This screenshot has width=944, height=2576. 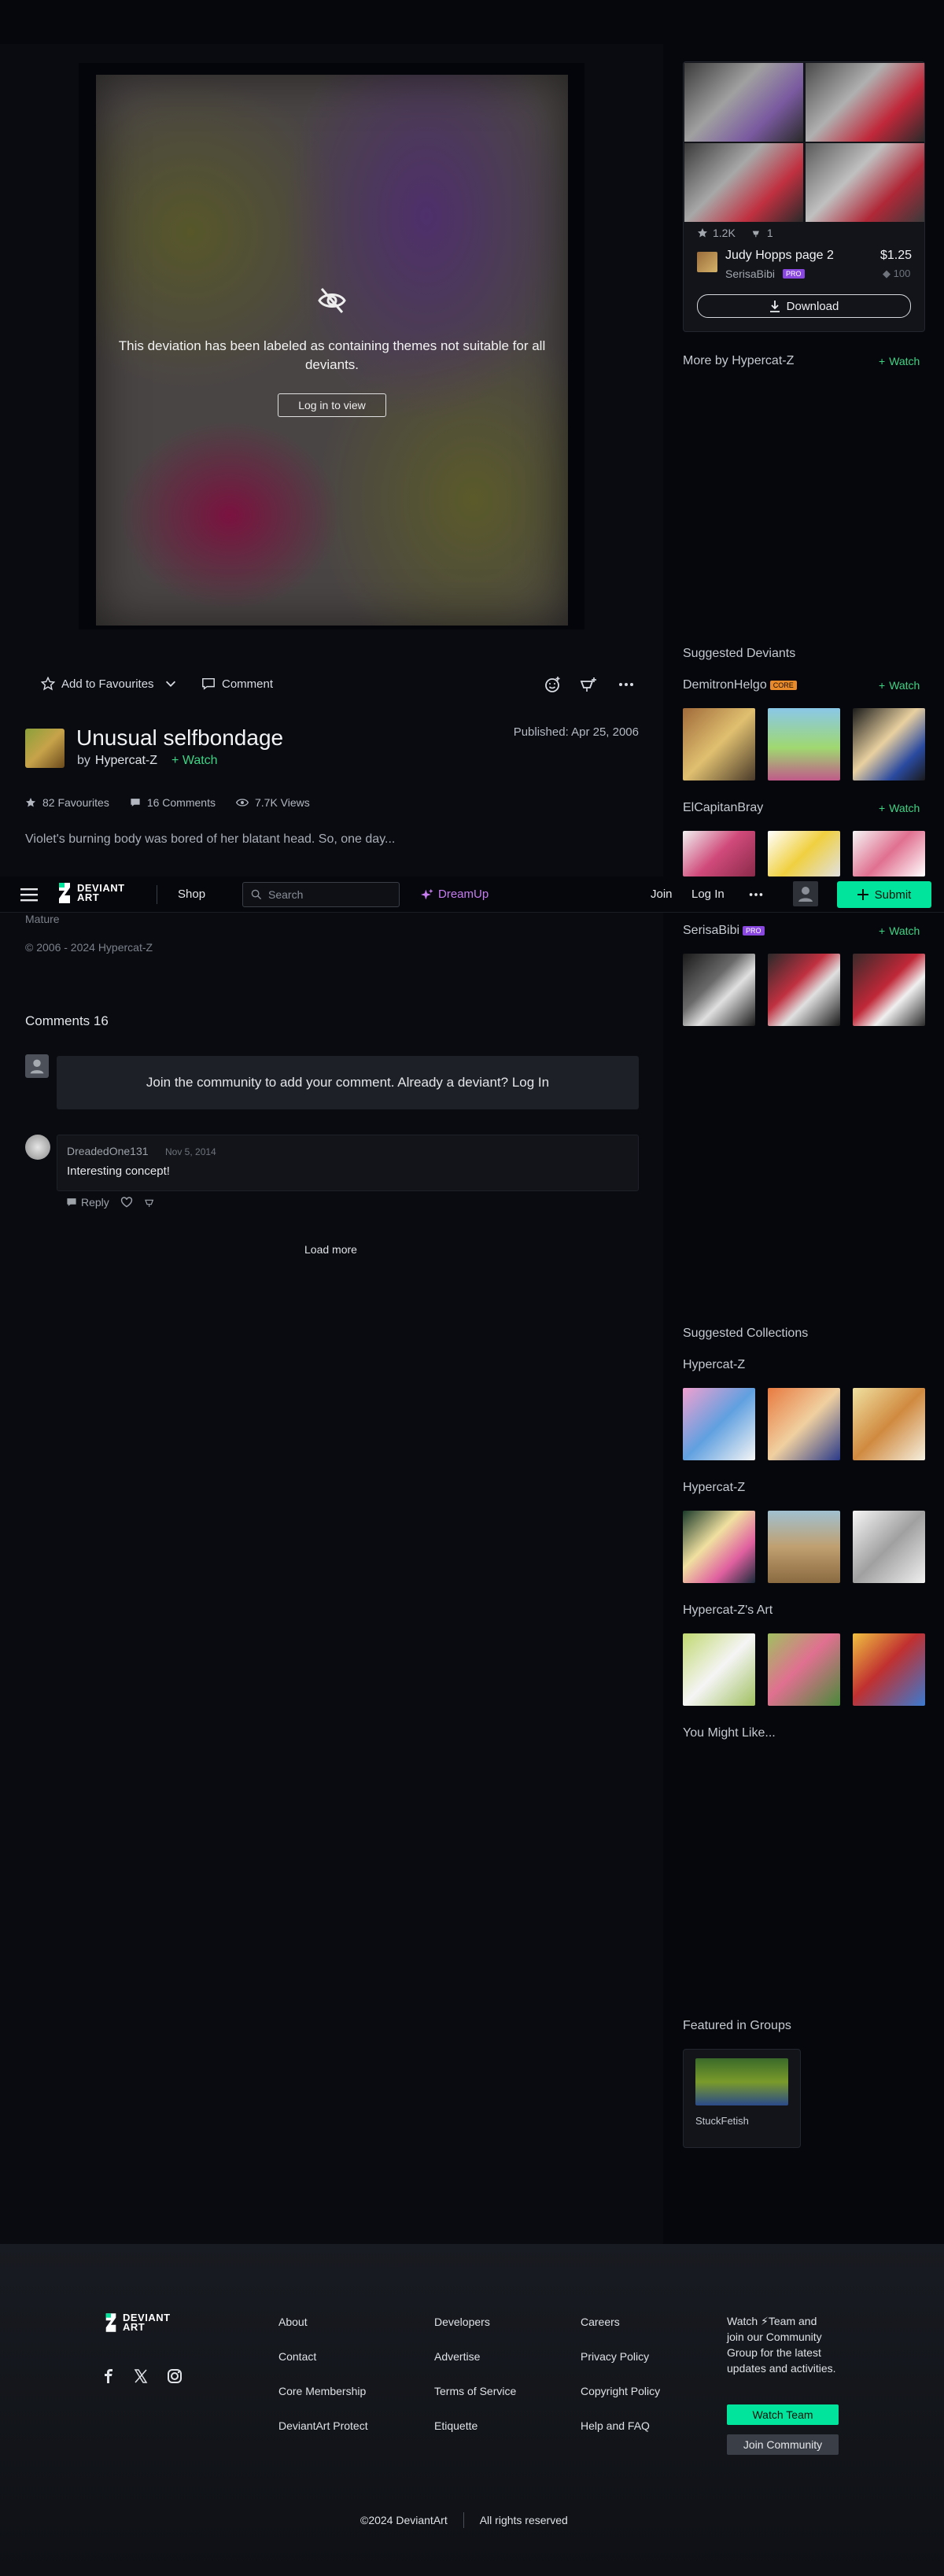 I want to click on user-avatar-placeholder, so click(x=805, y=893).